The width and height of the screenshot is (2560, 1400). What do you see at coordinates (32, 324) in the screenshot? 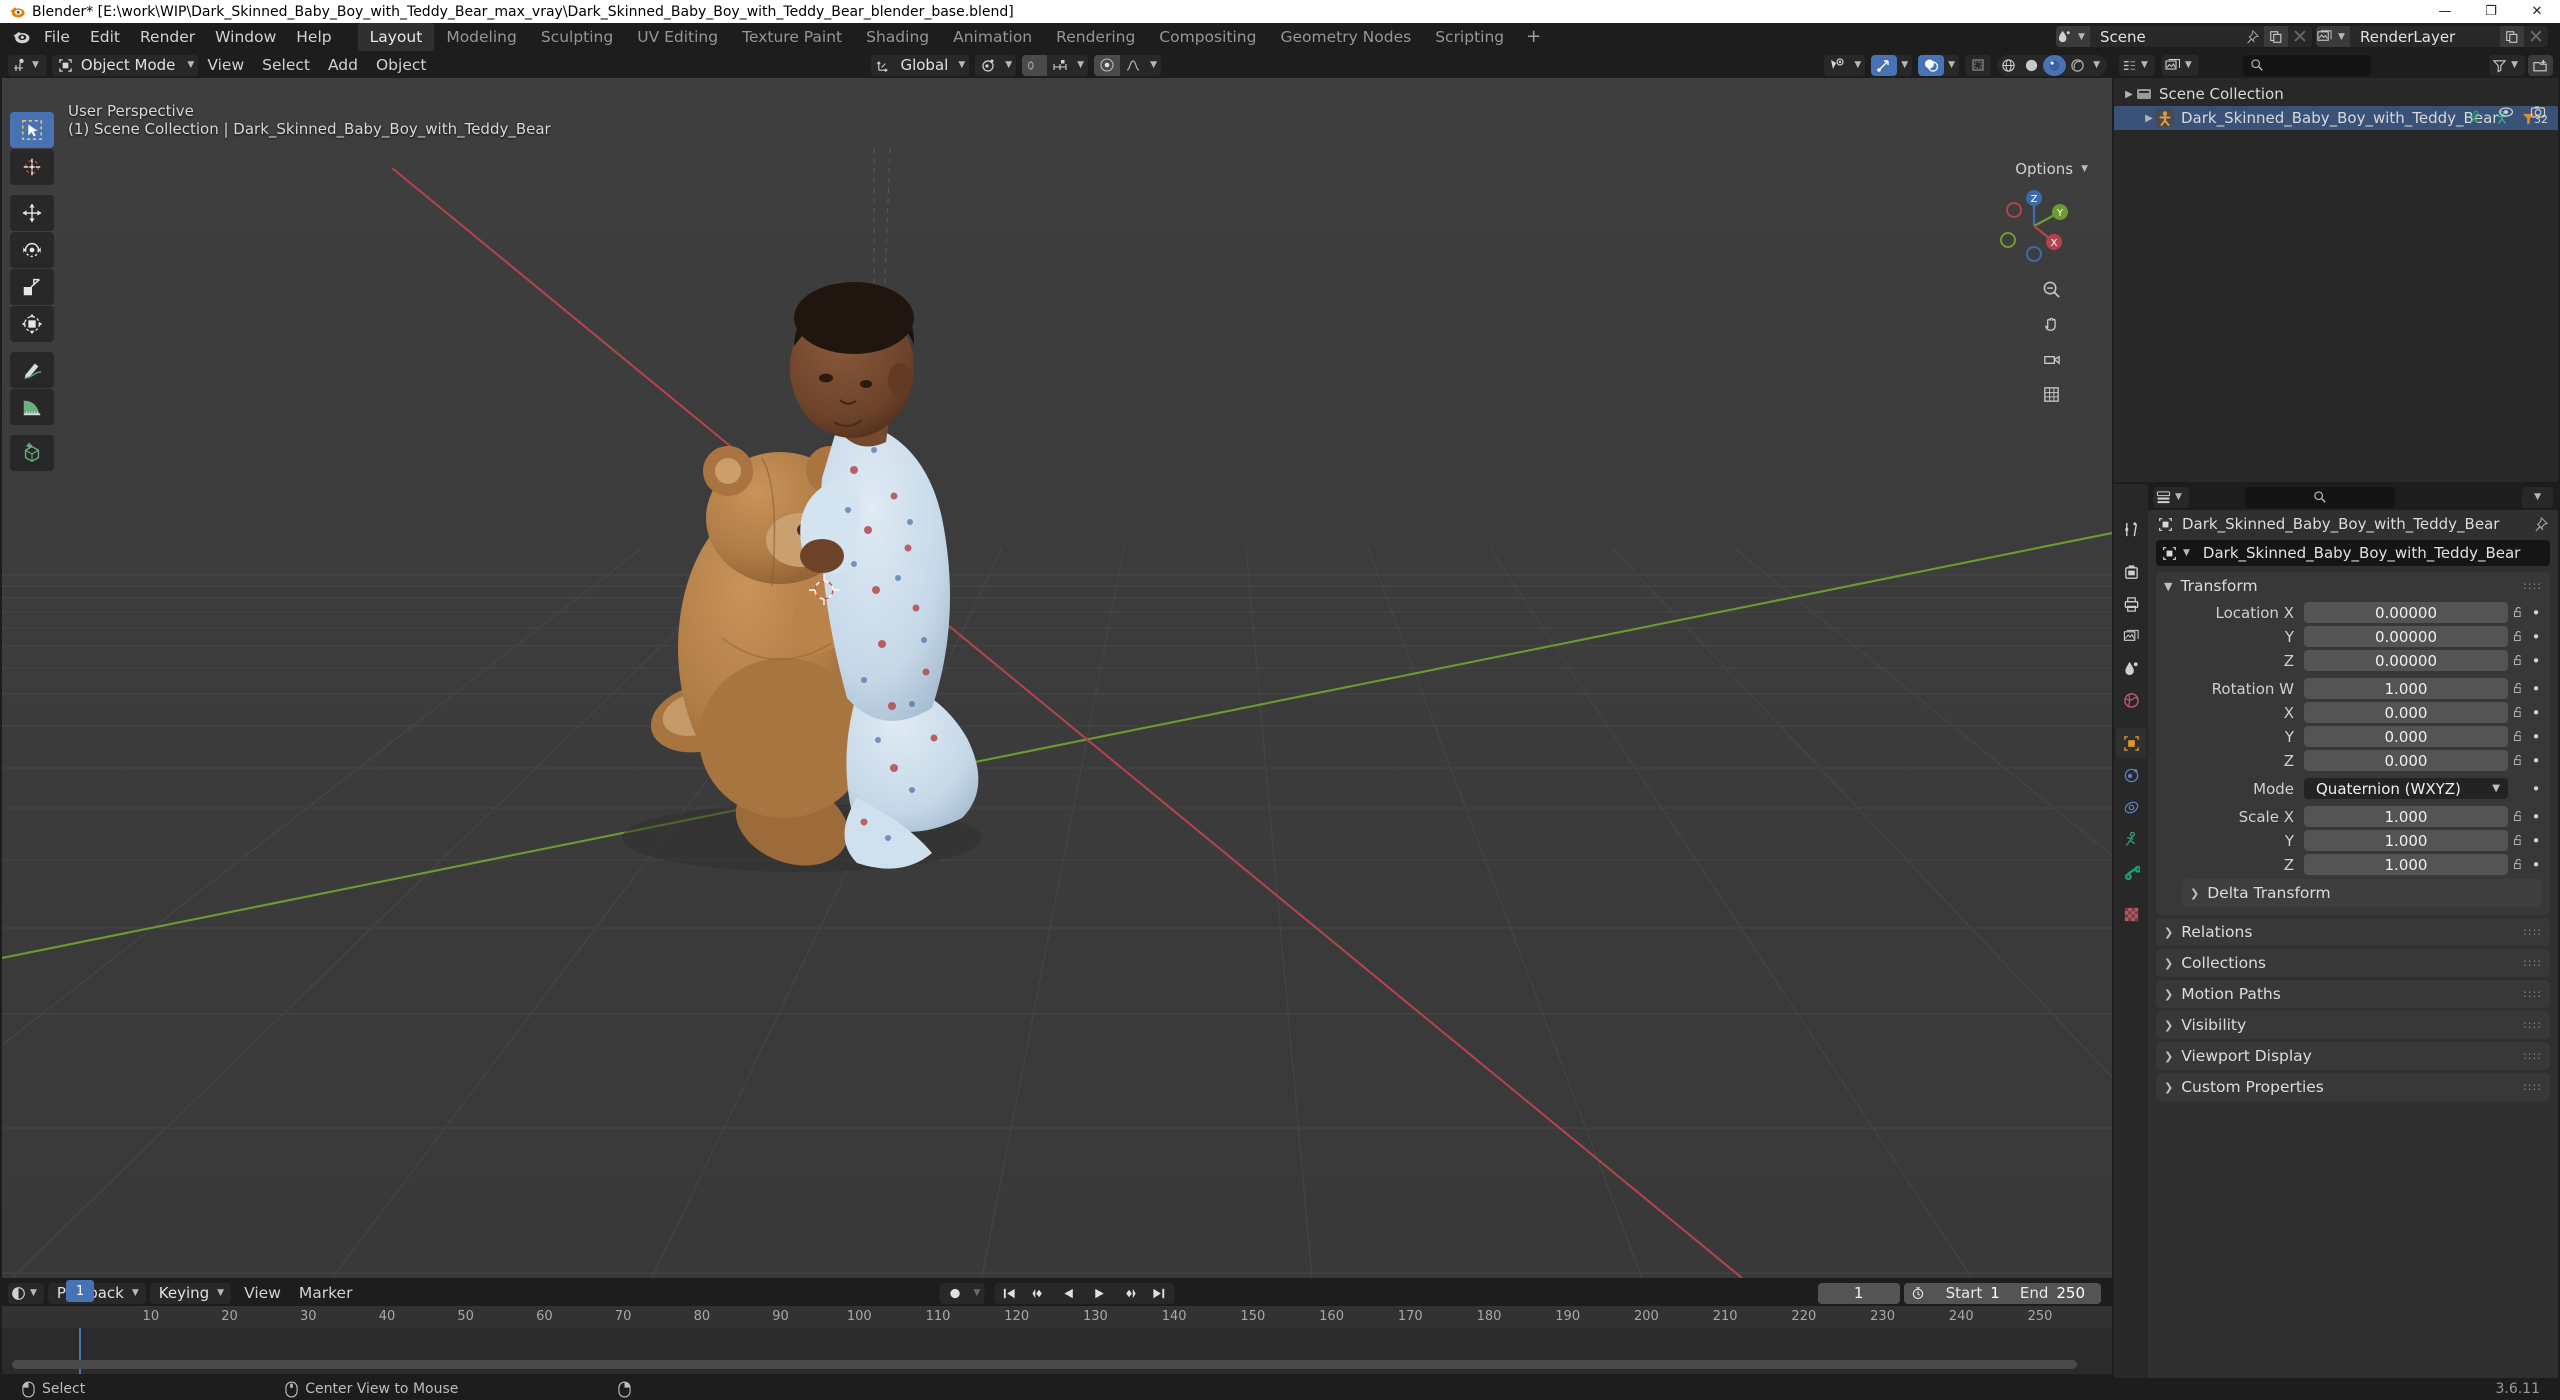
I see `transform-tool` at bounding box center [32, 324].